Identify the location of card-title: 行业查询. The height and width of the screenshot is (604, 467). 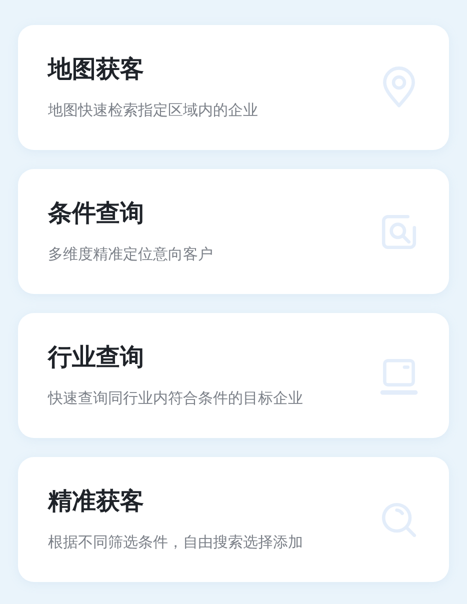
(96, 357).